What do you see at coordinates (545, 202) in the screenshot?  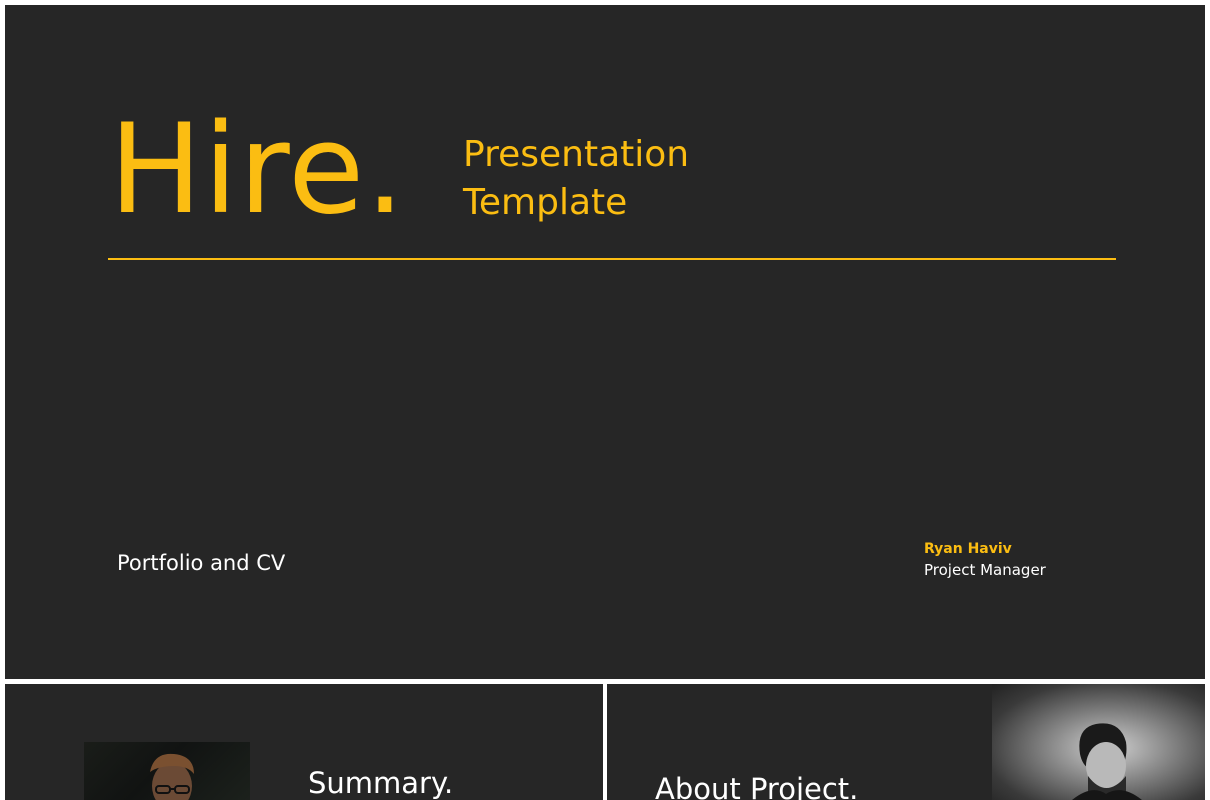 I see `subtitle-line-2: Template` at bounding box center [545, 202].